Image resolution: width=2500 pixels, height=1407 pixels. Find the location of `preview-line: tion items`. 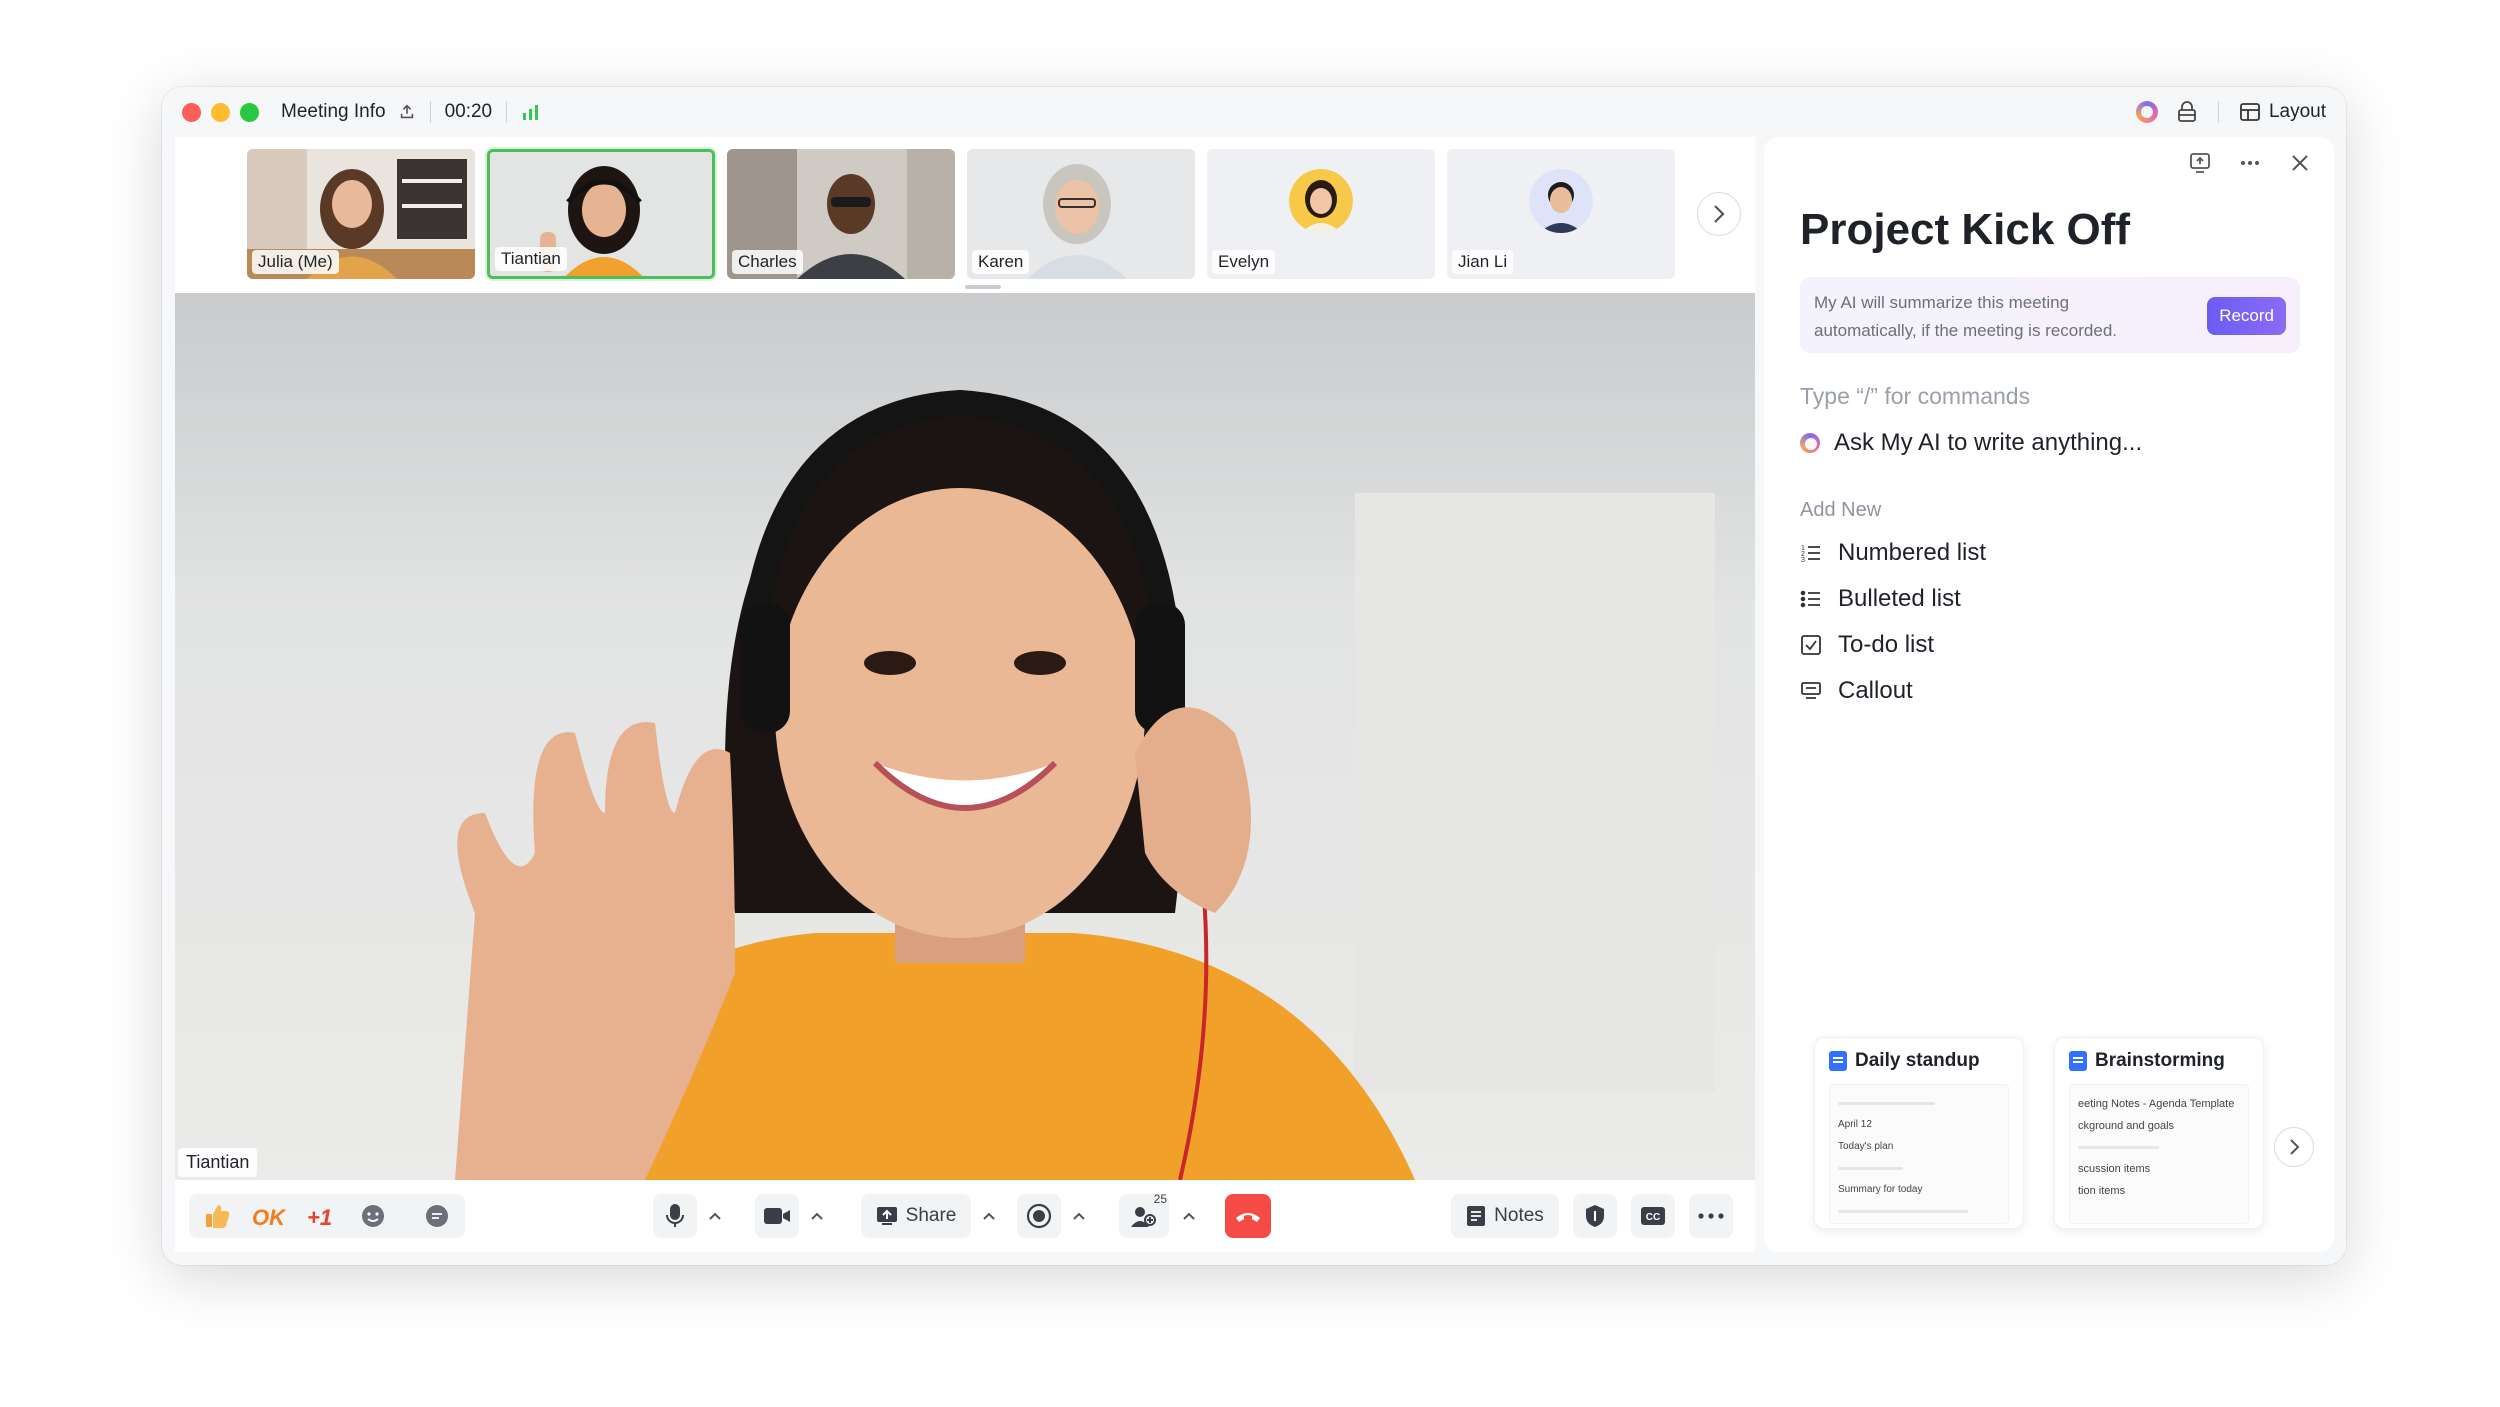

preview-line: tion items is located at coordinates (2102, 1191).